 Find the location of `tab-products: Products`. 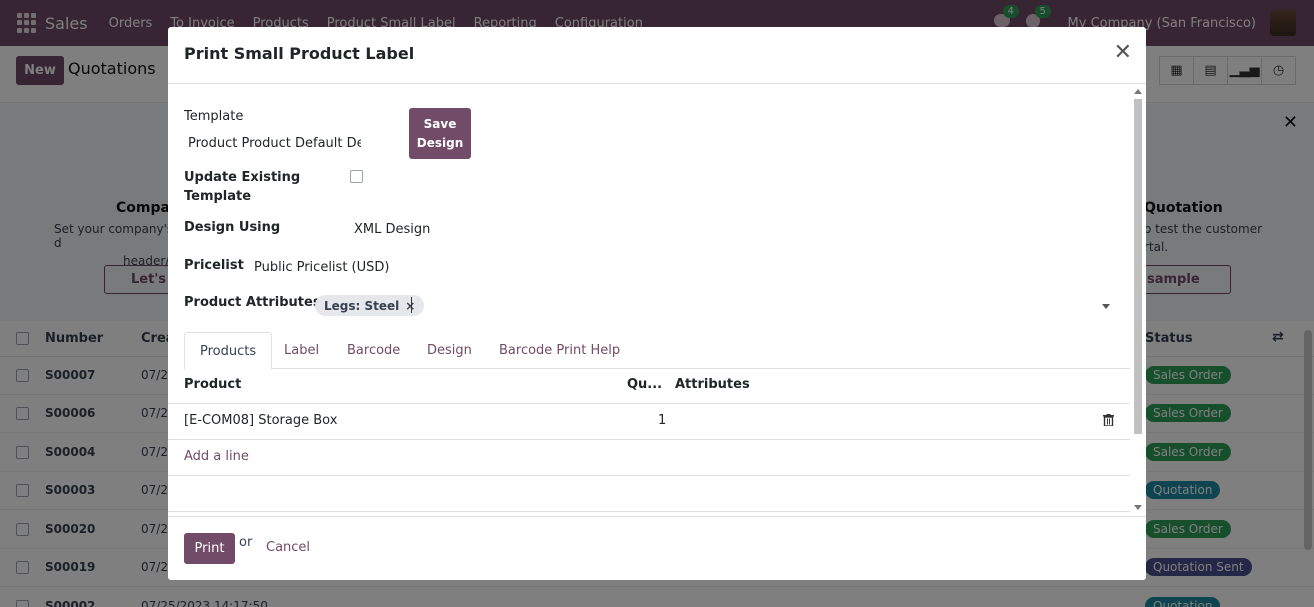

tab-products: Products is located at coordinates (228, 351).